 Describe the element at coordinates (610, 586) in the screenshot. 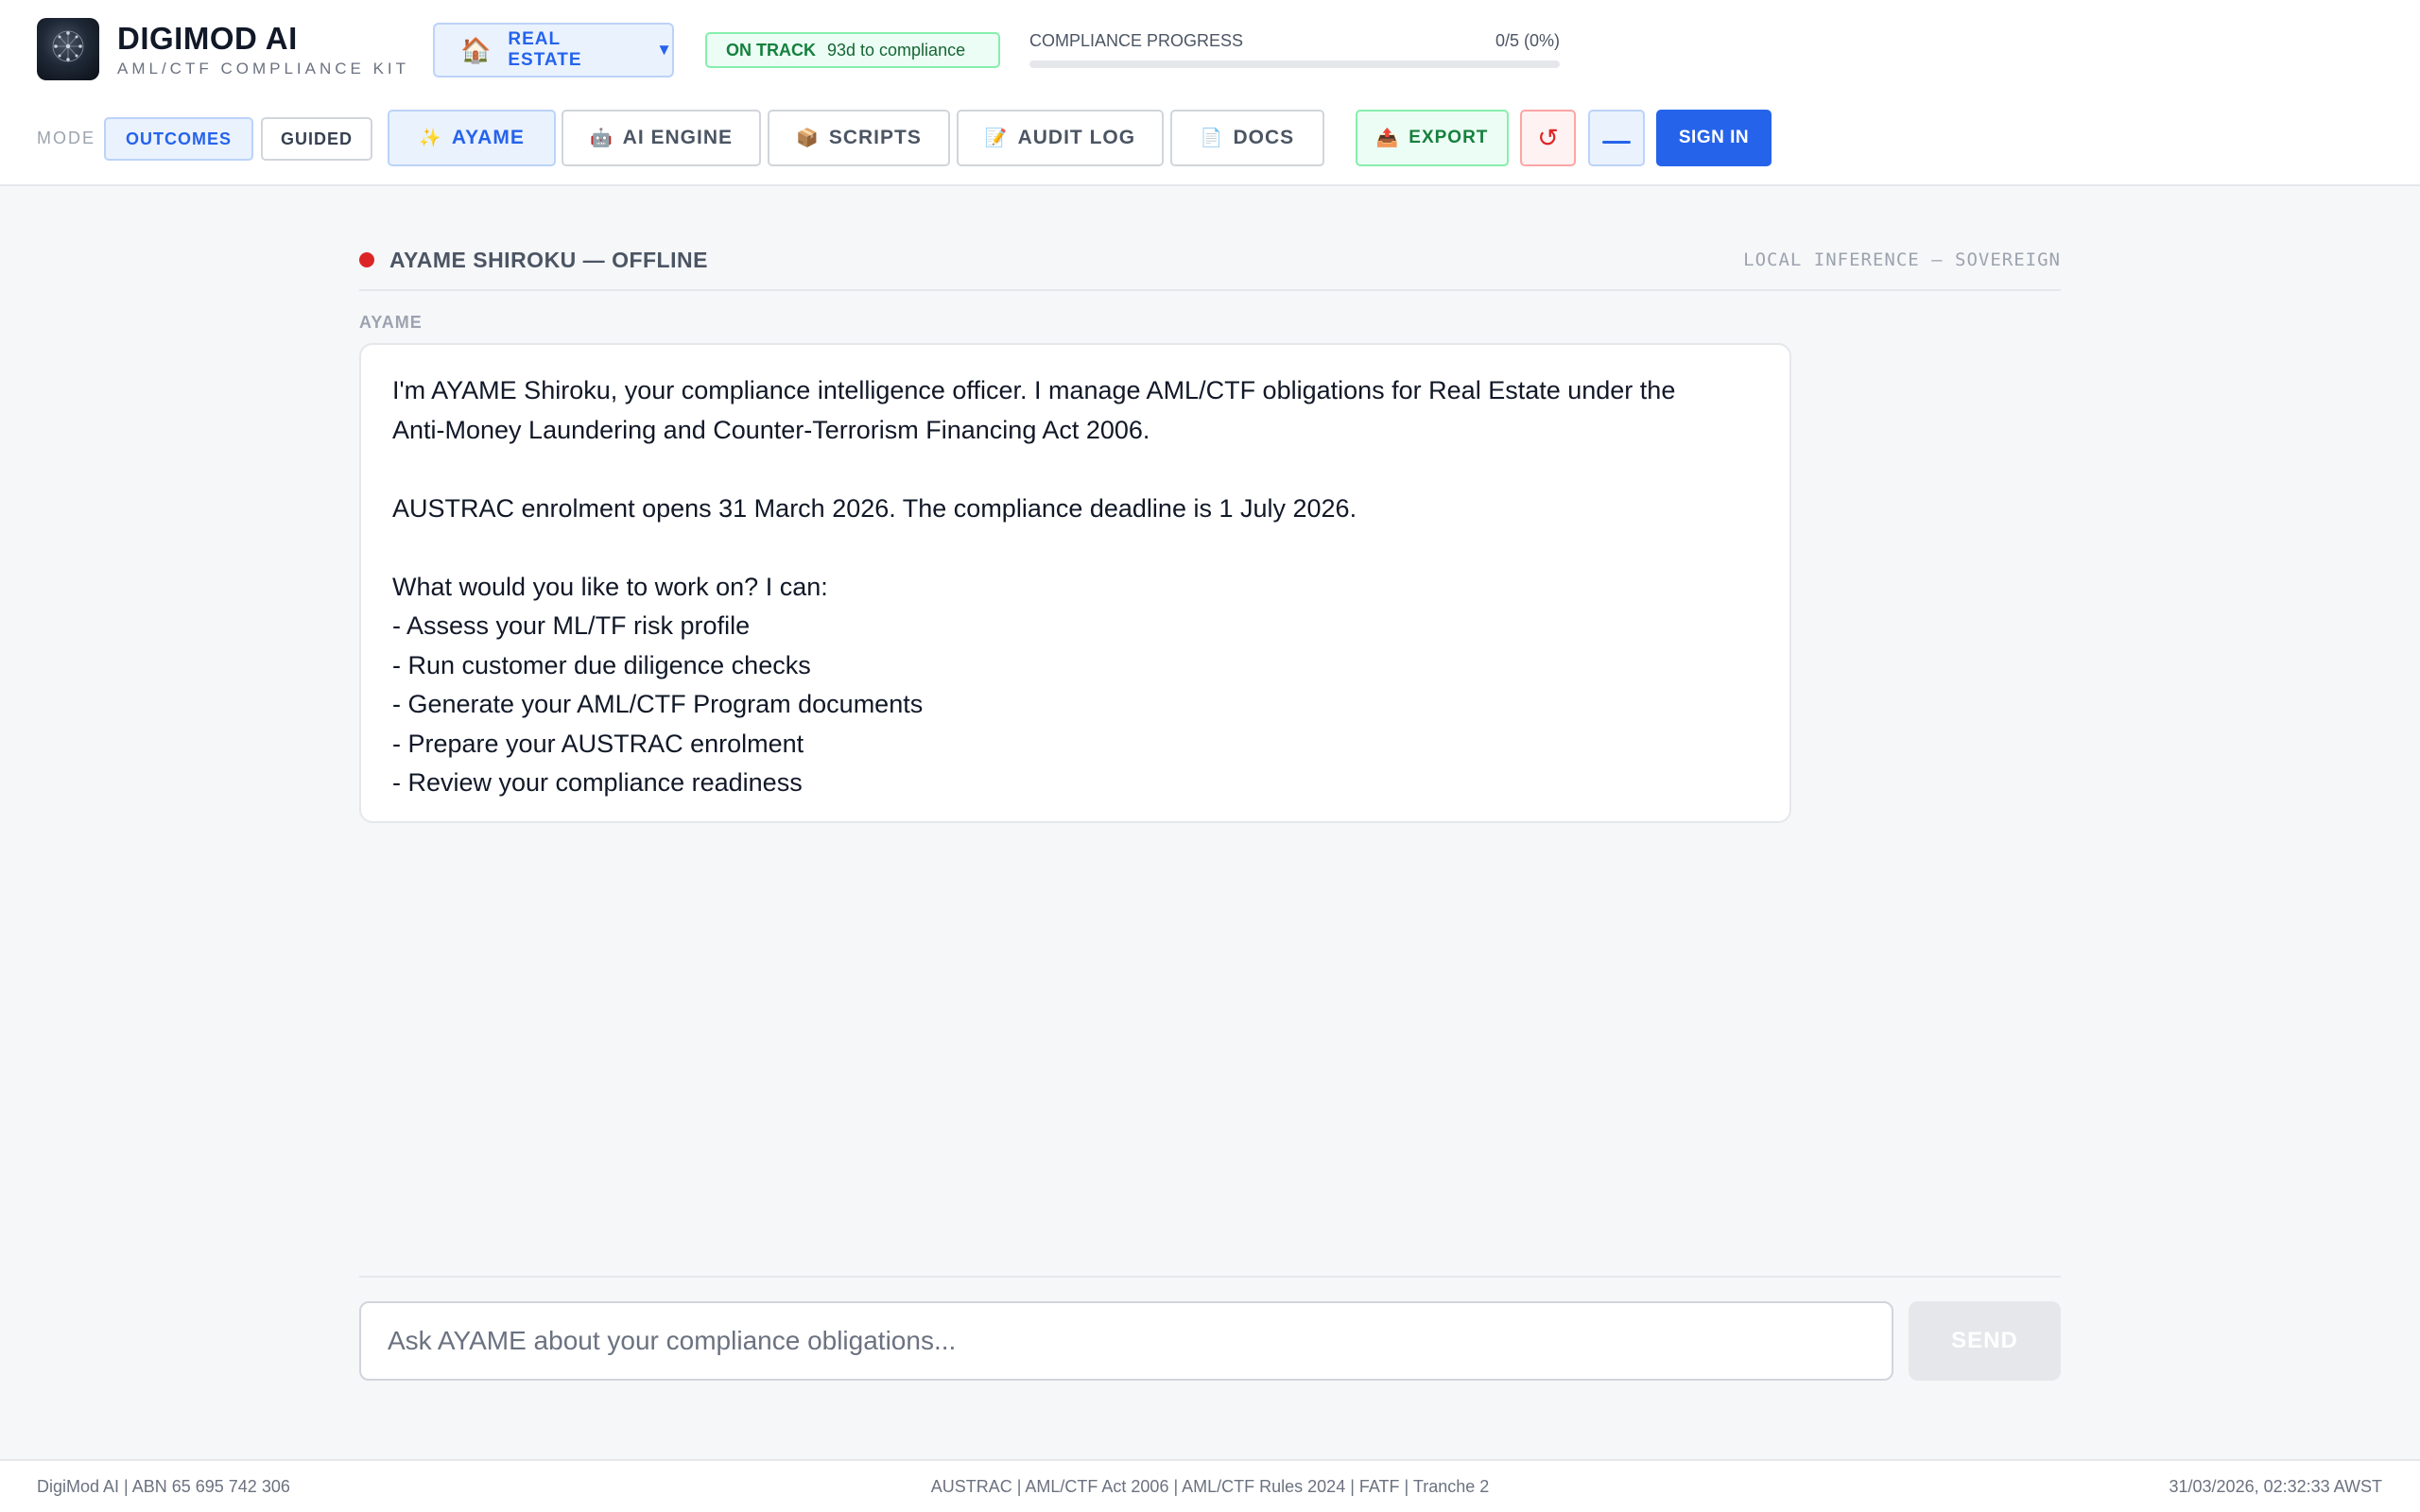

I see `message-line: What would you like to work on? I can:` at that location.